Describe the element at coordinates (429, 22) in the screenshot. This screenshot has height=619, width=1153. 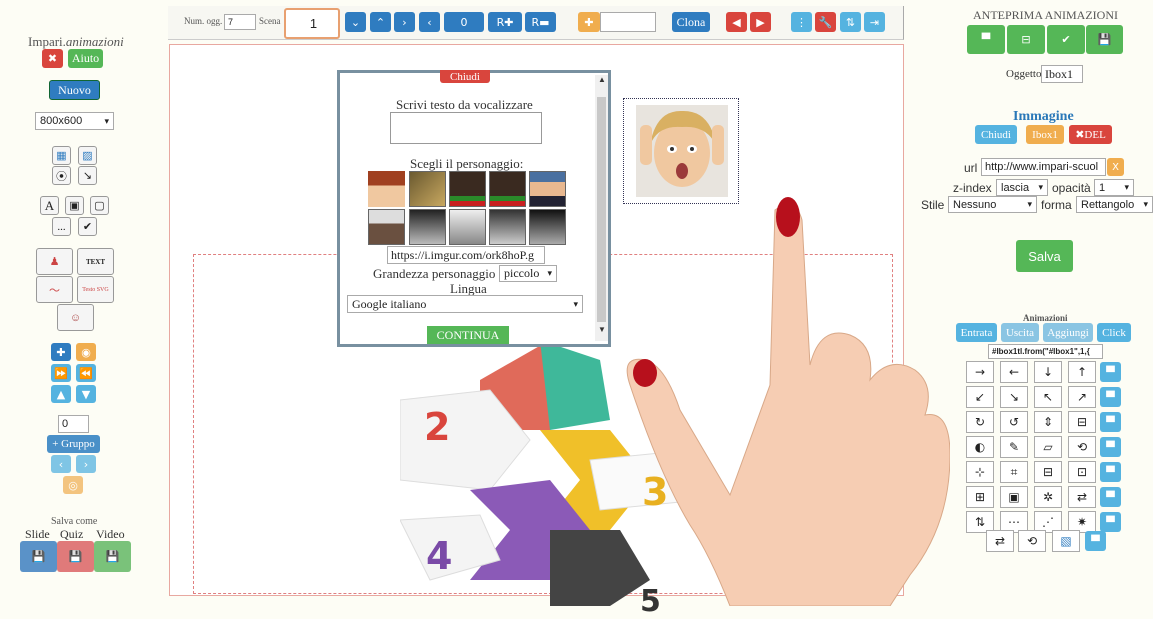
I see `prev-button: ‹` at that location.